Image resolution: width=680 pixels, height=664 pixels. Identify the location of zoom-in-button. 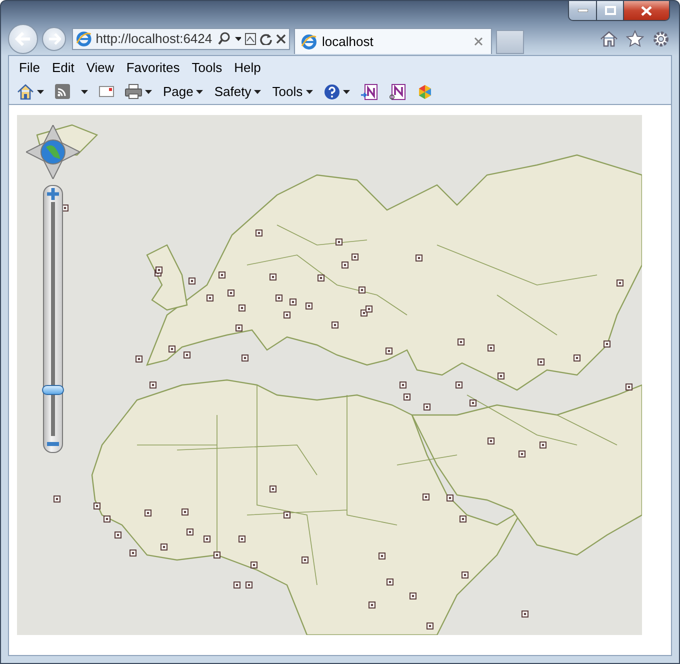
(53, 194).